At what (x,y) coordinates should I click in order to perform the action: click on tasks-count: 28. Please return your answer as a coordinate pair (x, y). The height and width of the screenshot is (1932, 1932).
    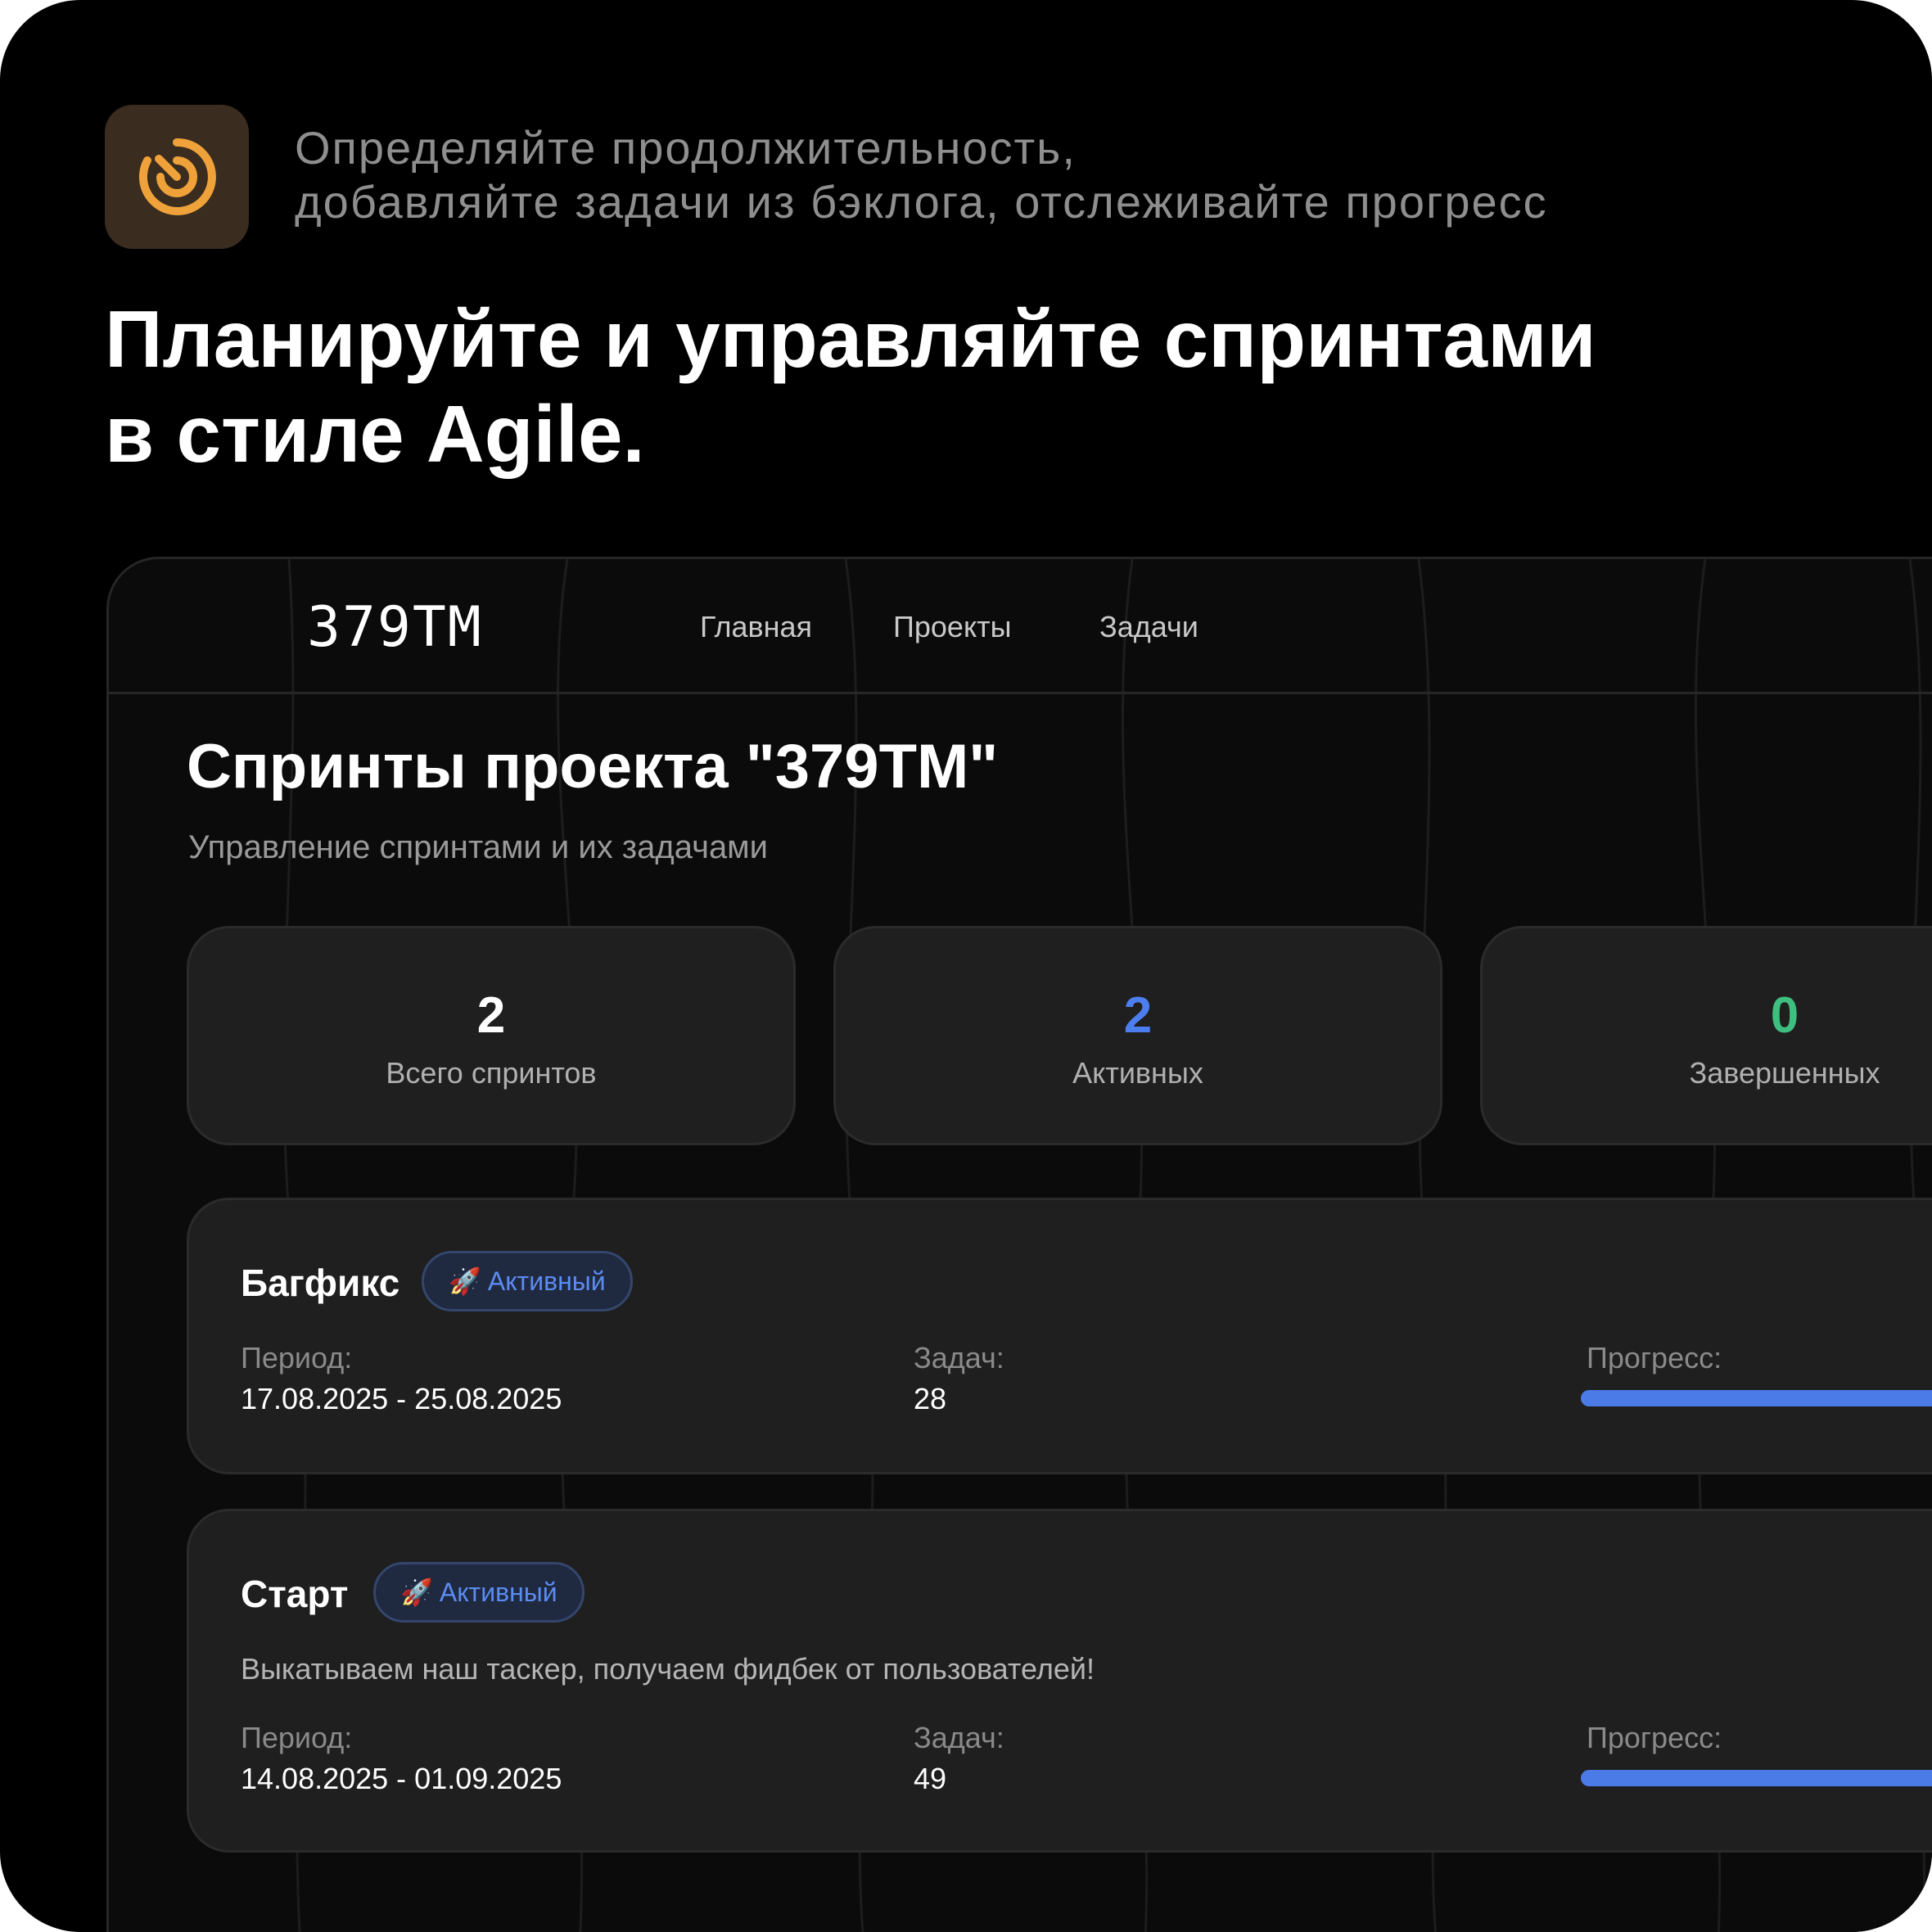
    Looking at the image, I should click on (930, 1398).